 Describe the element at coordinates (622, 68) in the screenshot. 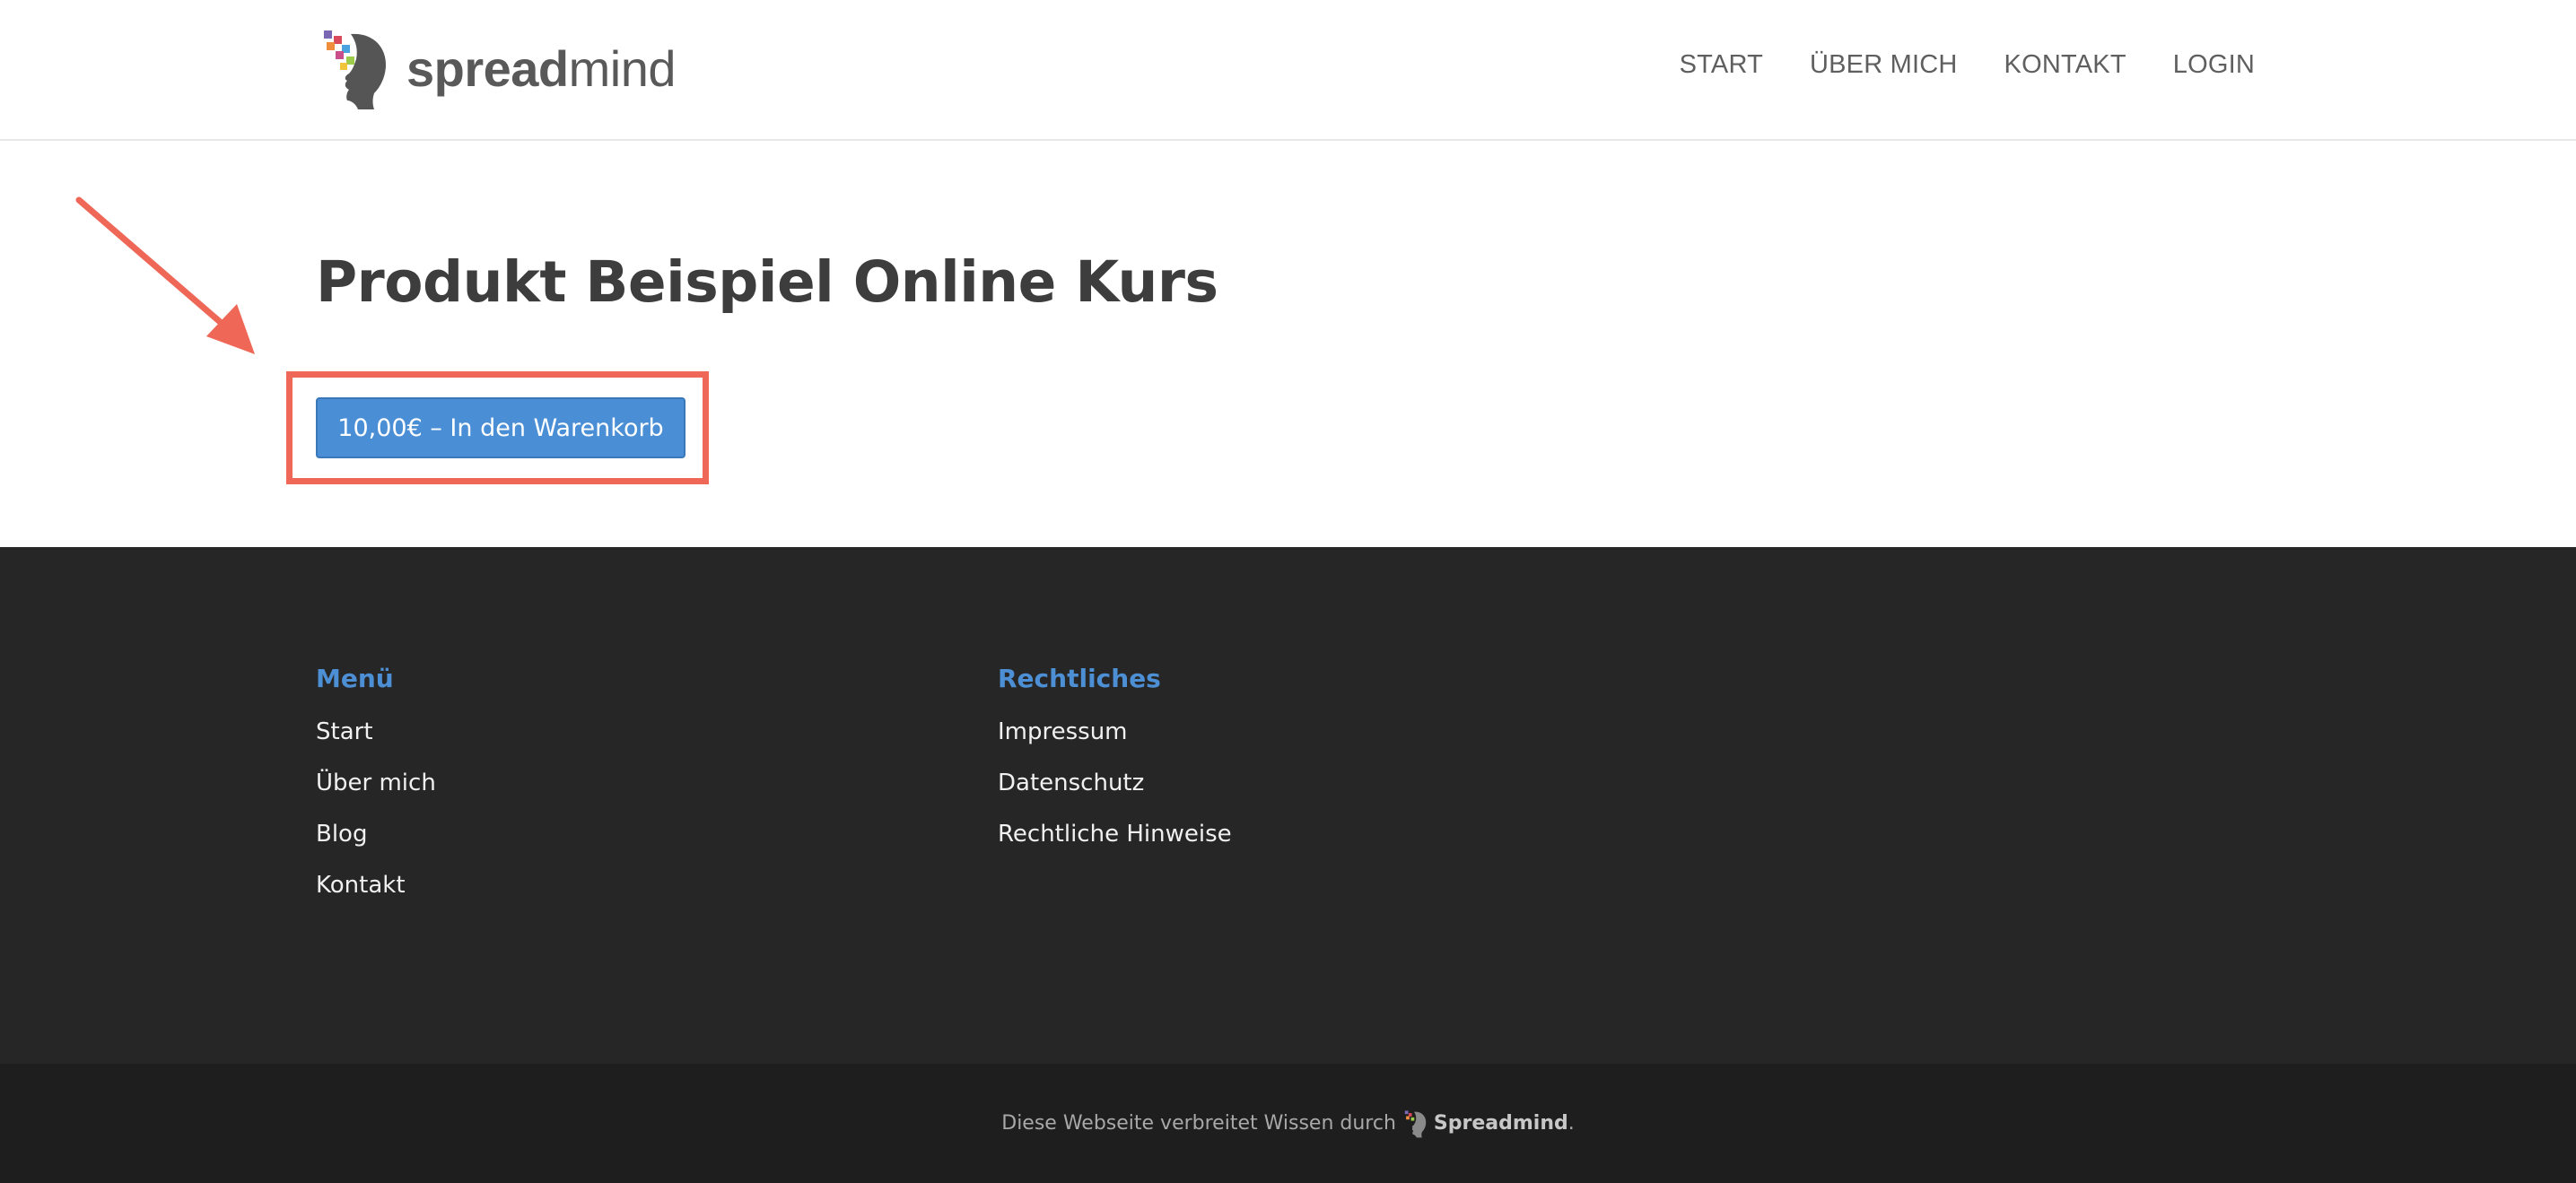

I see `logo-text-light: mind` at that location.